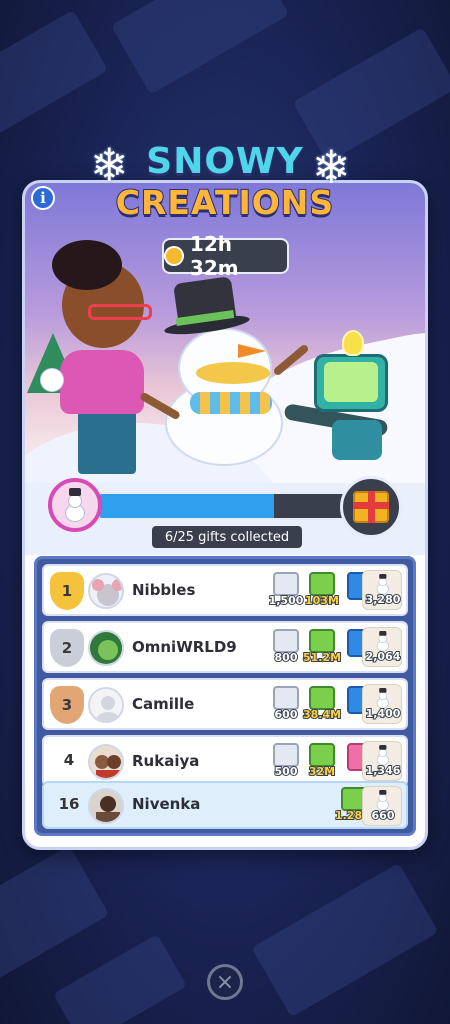  I want to click on rank-number: 16, so click(69, 804).